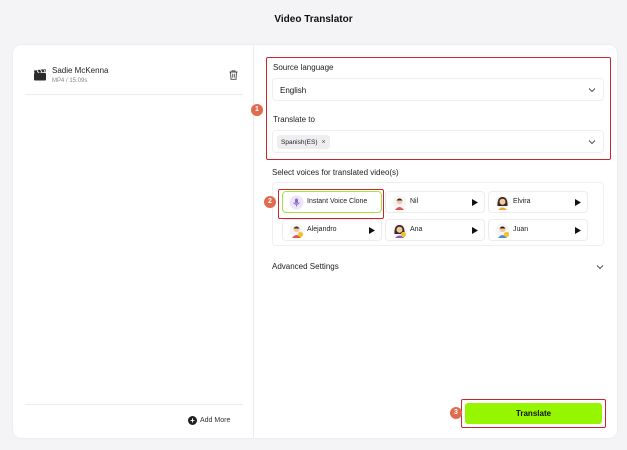 The width and height of the screenshot is (627, 450). Describe the element at coordinates (438, 267) in the screenshot. I see `advanced-settings-toggle: Advanced Settings` at that location.